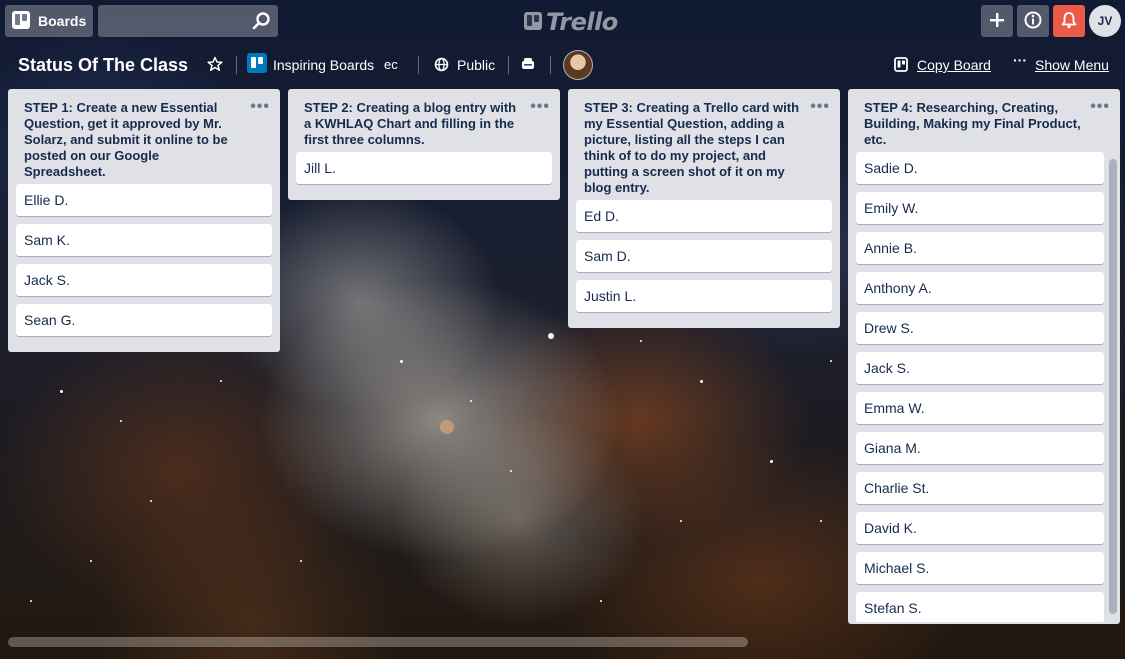 The image size is (1125, 659). I want to click on card: Anthony A., so click(980, 288).